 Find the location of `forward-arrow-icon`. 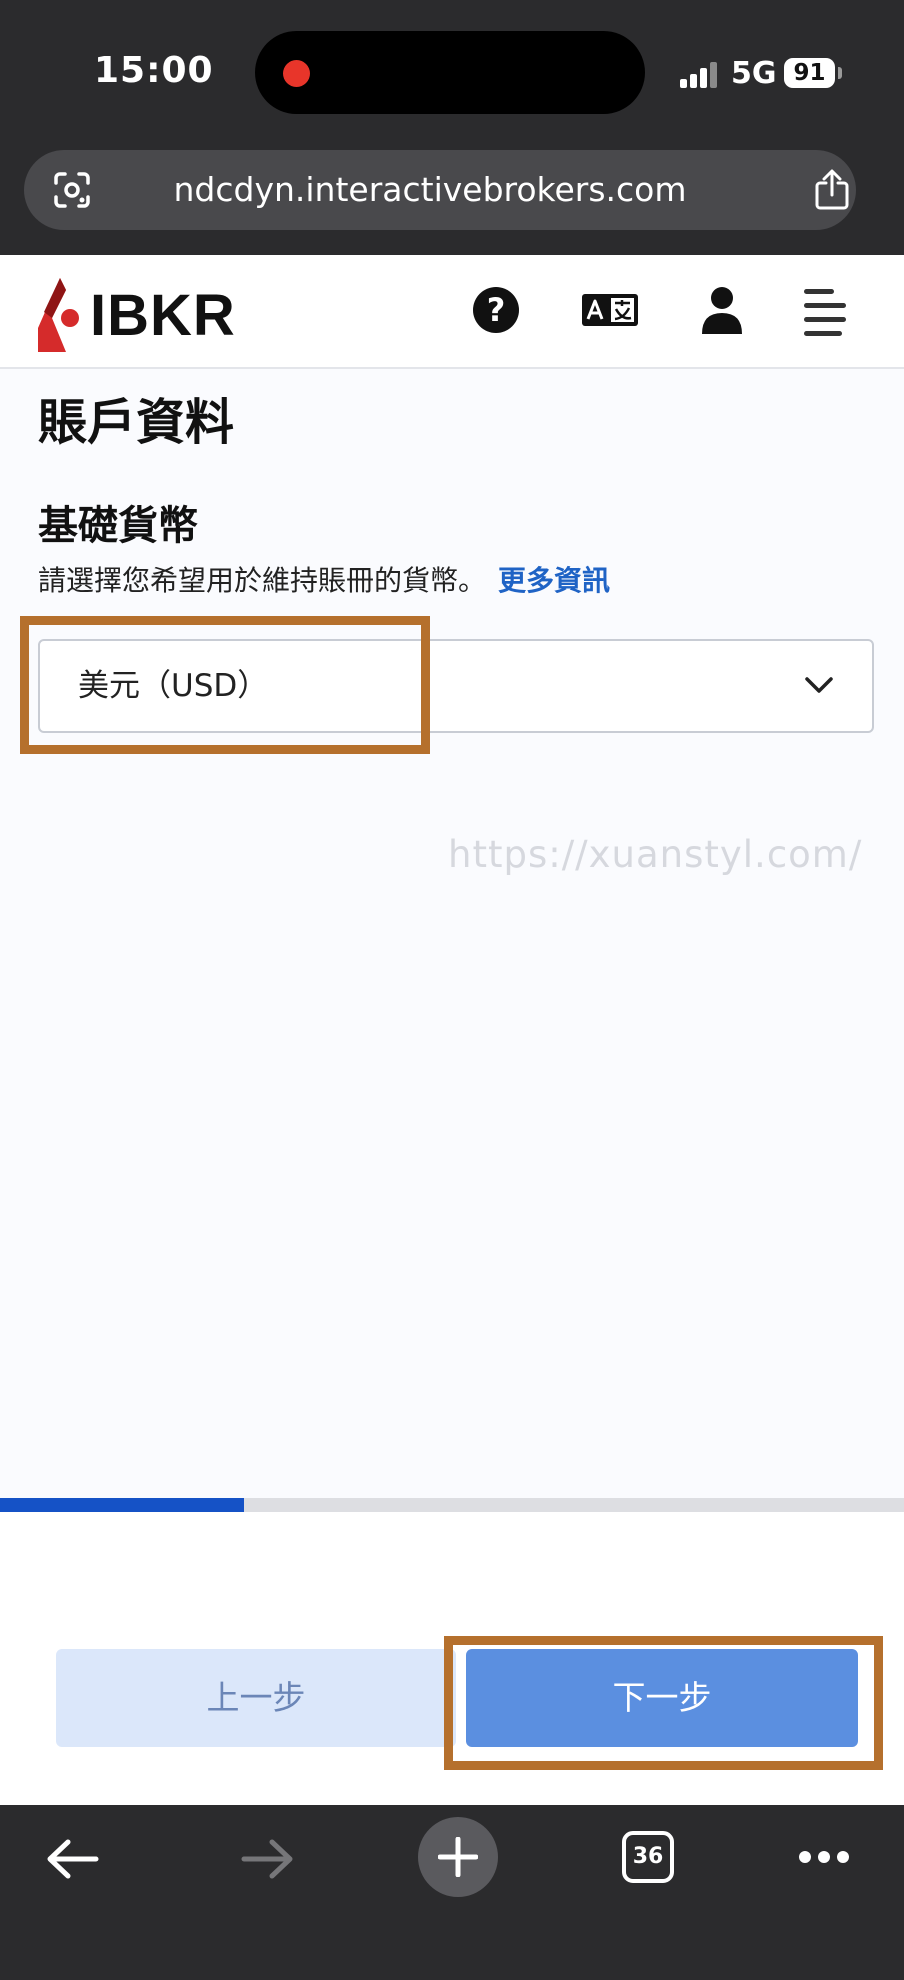

forward-arrow-icon is located at coordinates (267, 1859).